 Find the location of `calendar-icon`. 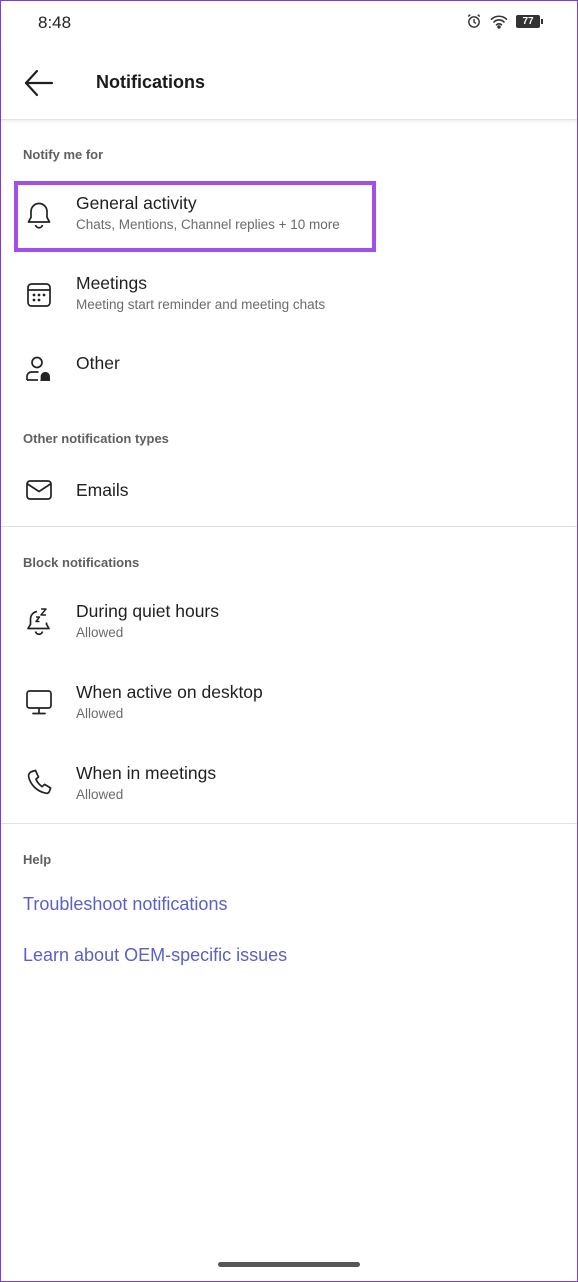

calendar-icon is located at coordinates (39, 295).